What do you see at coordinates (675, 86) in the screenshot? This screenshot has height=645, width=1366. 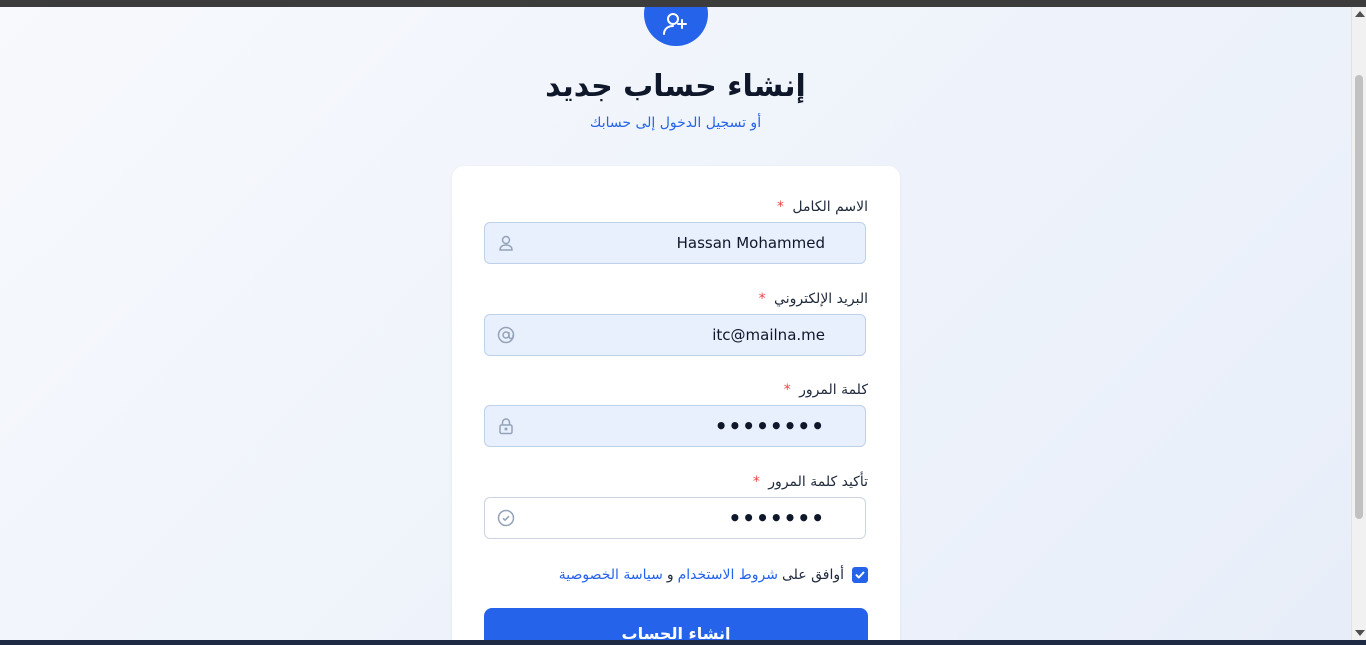 I see `page-title: إنشاء حساب جديد` at bounding box center [675, 86].